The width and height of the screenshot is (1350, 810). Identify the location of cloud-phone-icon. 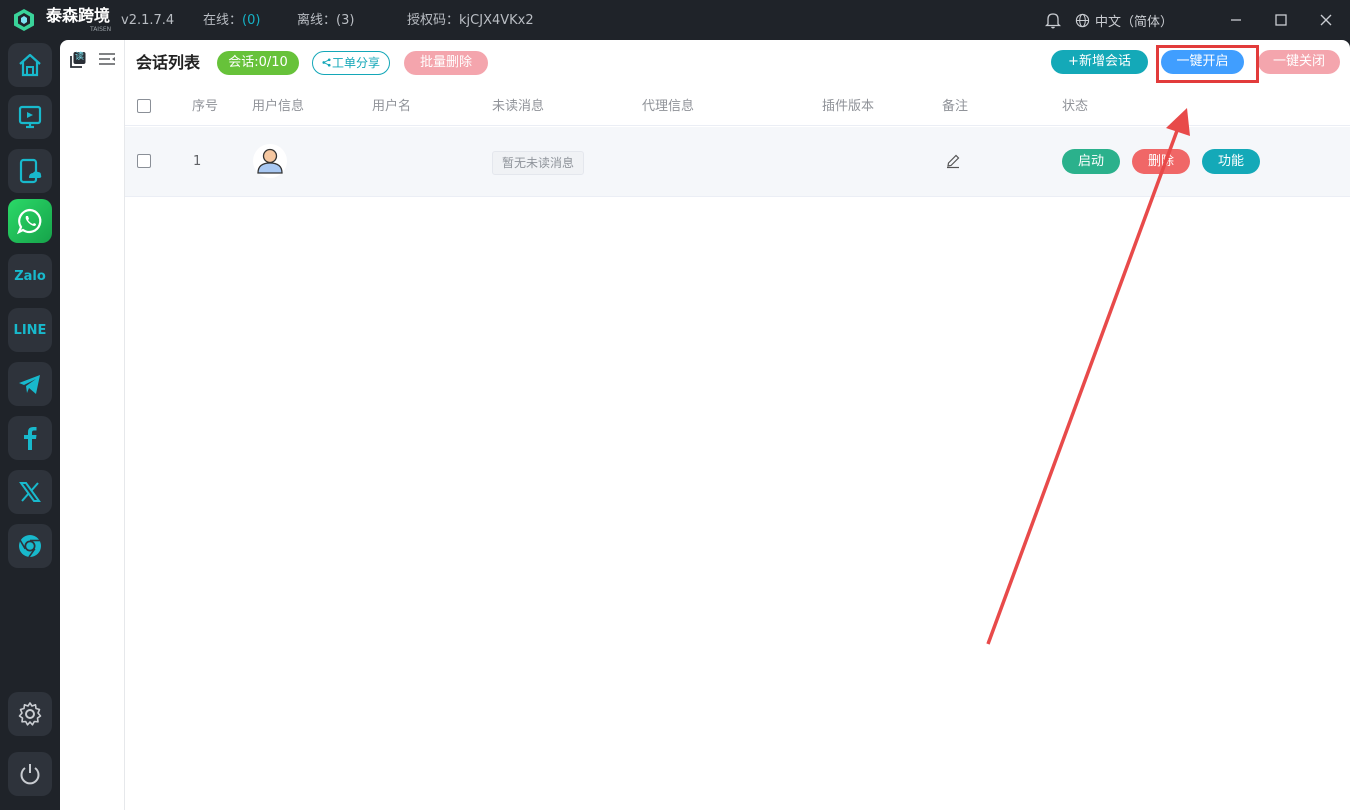
(30, 171).